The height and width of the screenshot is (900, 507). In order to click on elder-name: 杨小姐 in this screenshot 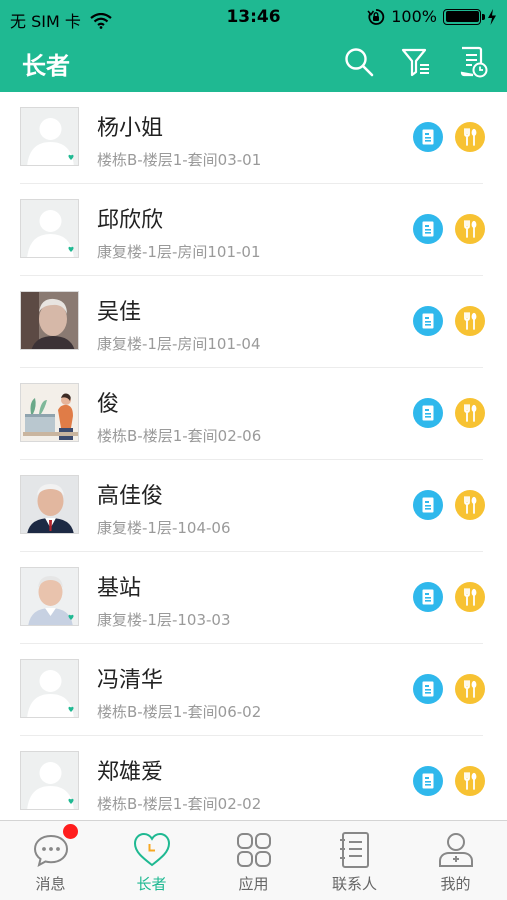, I will do `click(130, 128)`.